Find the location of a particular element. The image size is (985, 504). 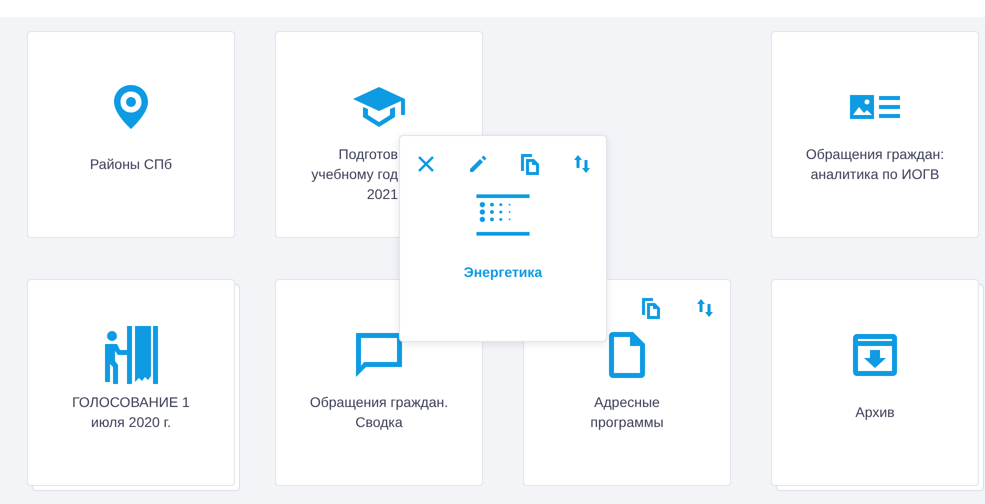

tile-title: Районы СПб is located at coordinates (131, 164).